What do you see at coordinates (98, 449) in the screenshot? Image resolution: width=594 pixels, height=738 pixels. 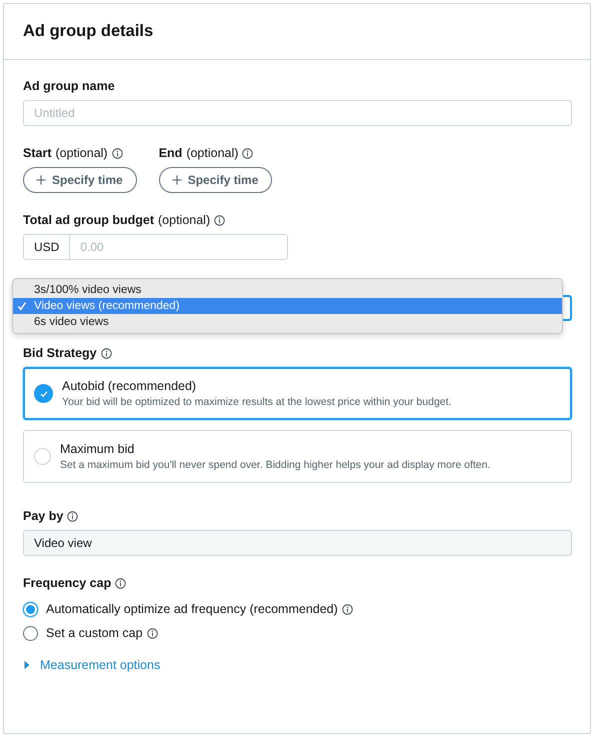 I see `option-title: Maximum bid` at bounding box center [98, 449].